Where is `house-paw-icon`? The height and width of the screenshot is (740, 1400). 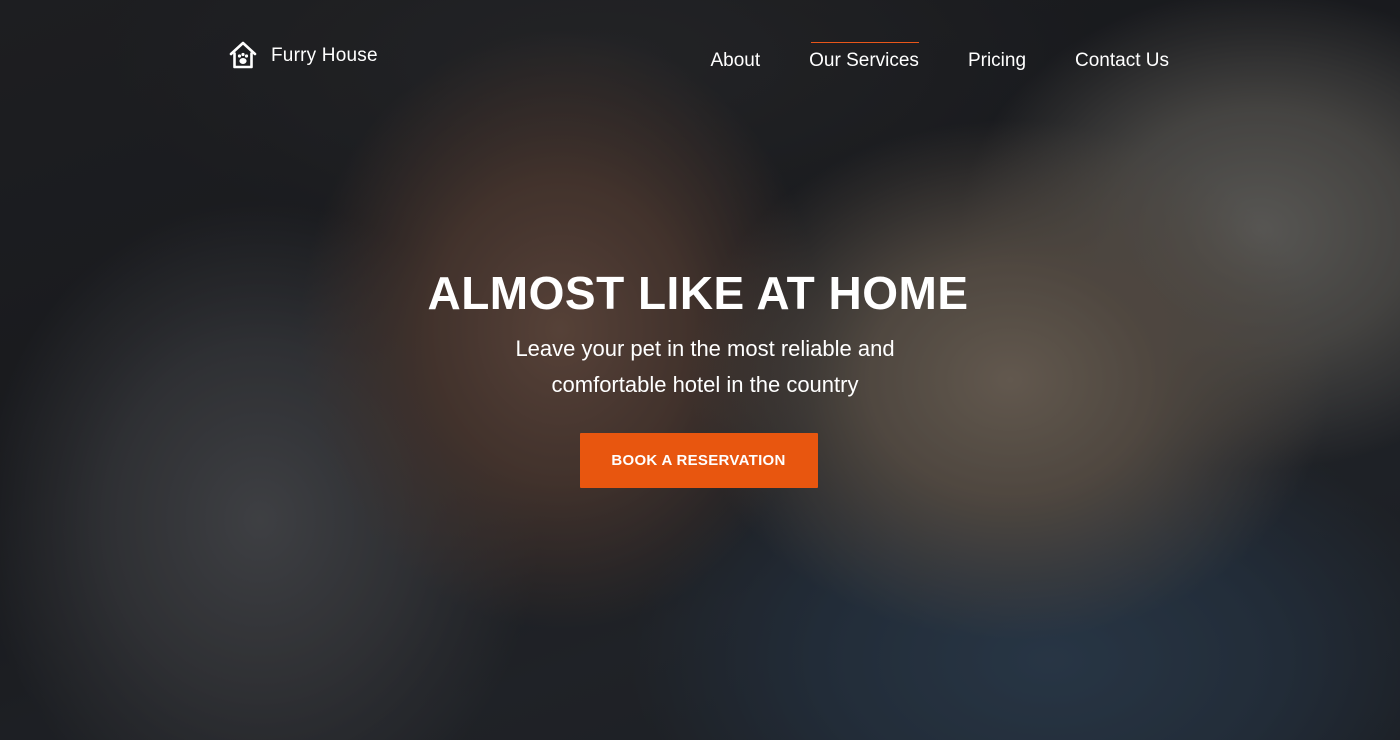 house-paw-icon is located at coordinates (243, 55).